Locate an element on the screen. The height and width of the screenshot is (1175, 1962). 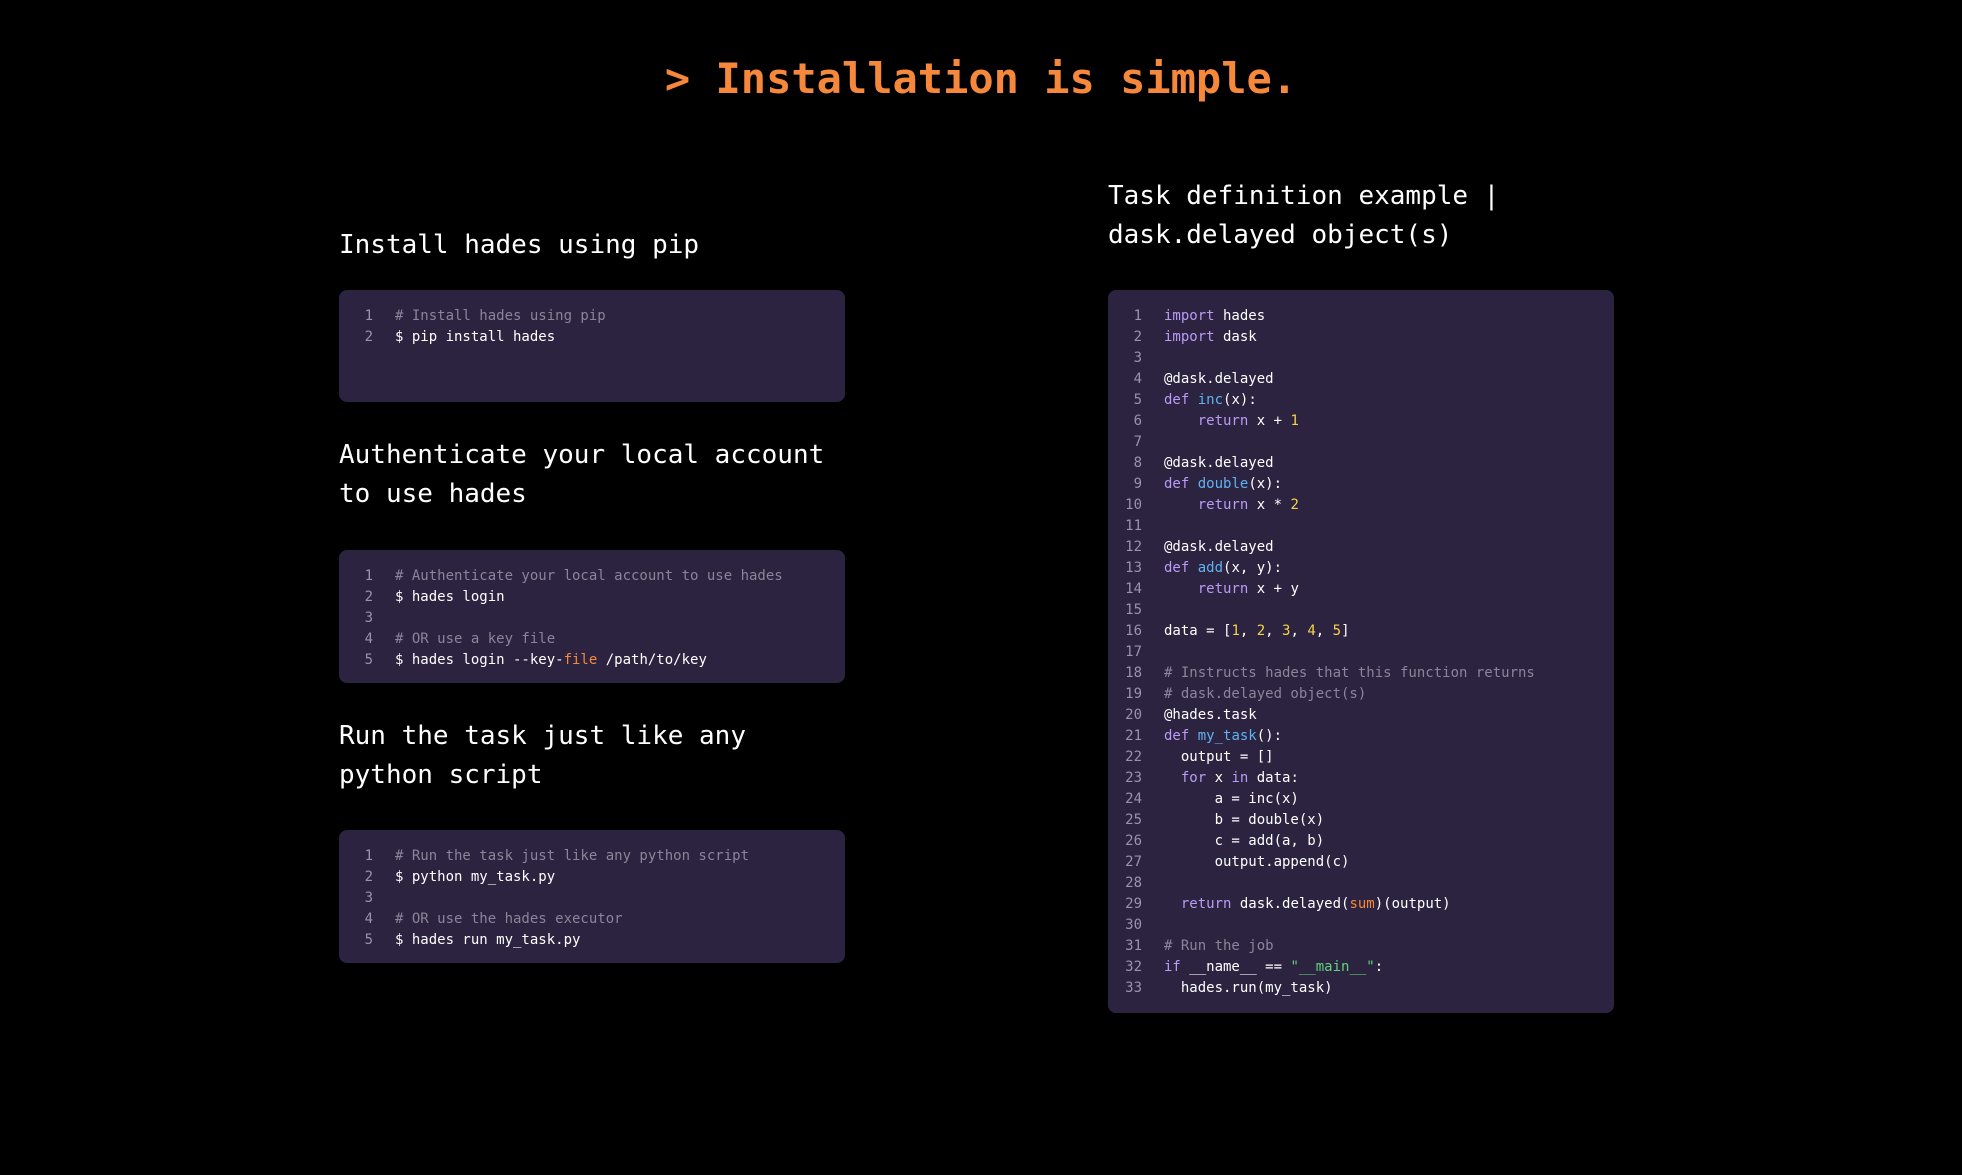
line-number: 12 is located at coordinates (1133, 547).